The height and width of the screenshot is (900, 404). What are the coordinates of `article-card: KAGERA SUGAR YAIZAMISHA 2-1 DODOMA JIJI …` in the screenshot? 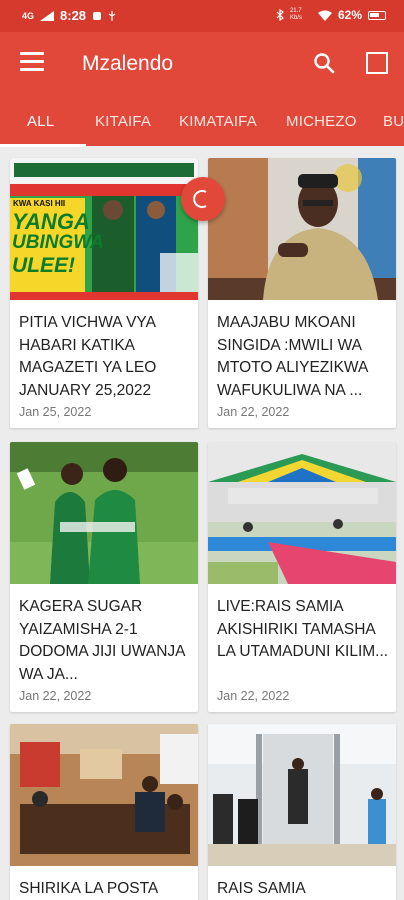 It's located at (104, 577).